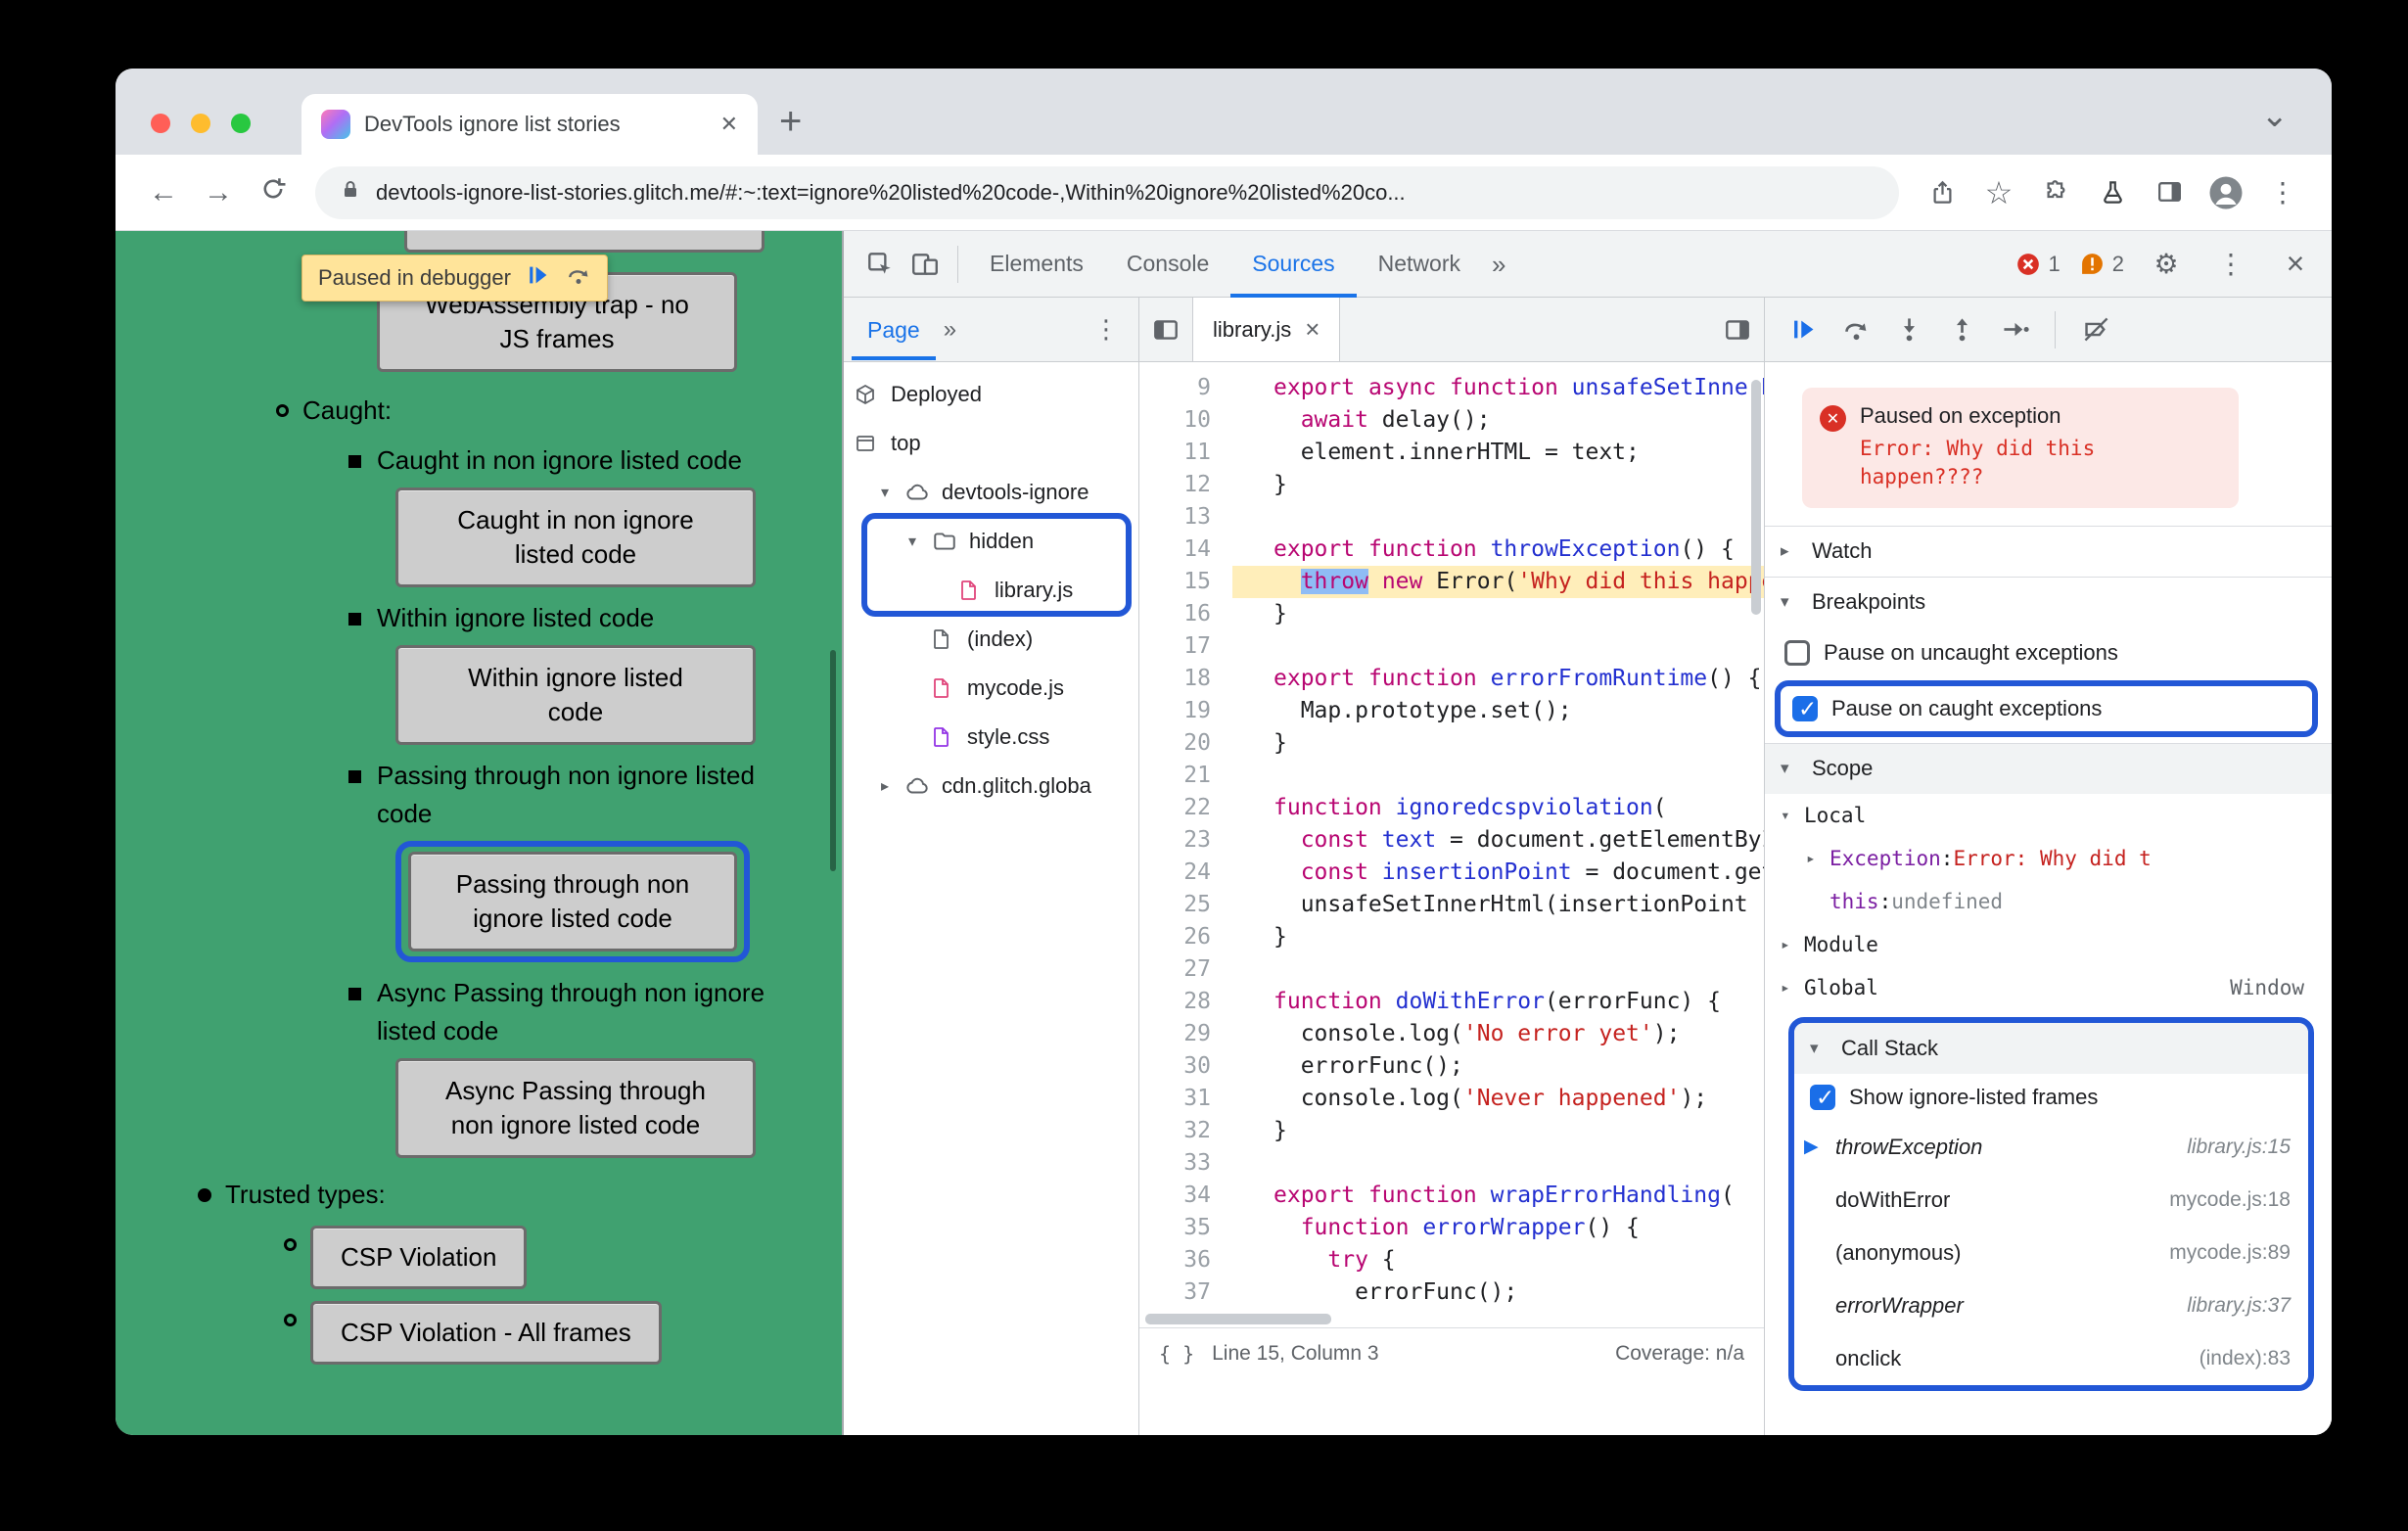 Image resolution: width=2408 pixels, height=1531 pixels. I want to click on call-stack-frame: errorWrapper library.js:37, so click(2051, 1305).